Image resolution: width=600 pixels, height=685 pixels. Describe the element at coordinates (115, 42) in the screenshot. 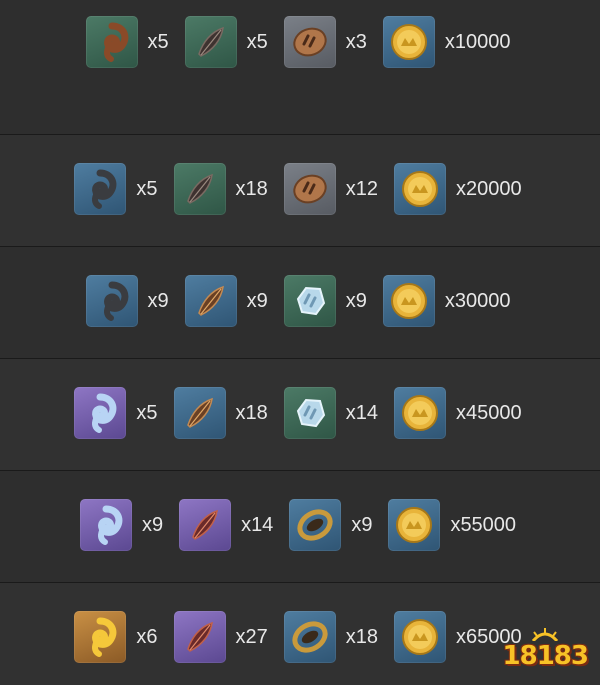

I see `brown-spiral-shell-icon` at that location.